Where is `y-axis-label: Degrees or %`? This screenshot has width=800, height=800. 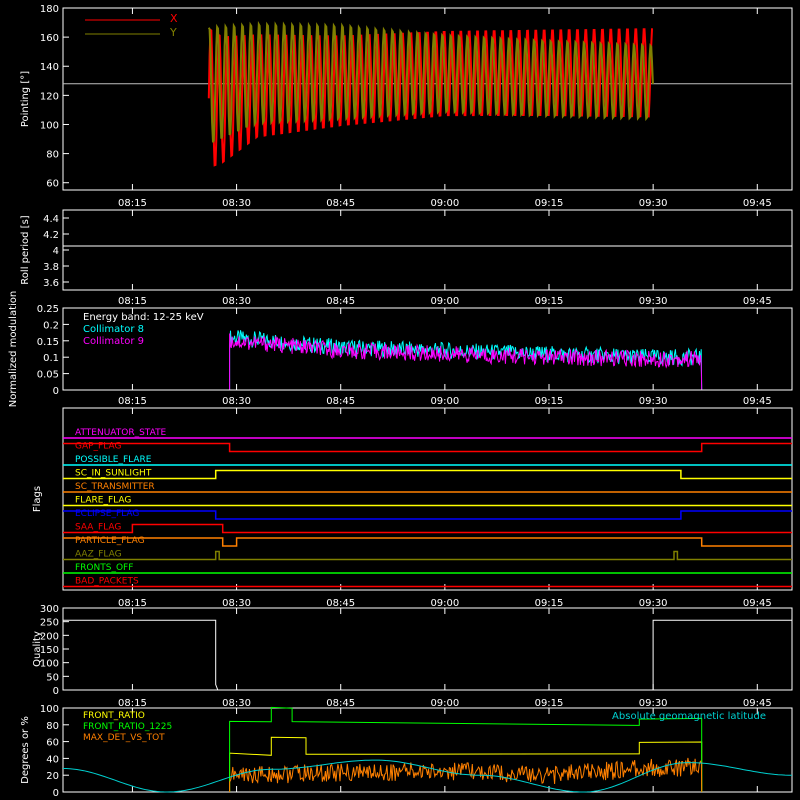 y-axis-label: Degrees or % is located at coordinates (25, 750).